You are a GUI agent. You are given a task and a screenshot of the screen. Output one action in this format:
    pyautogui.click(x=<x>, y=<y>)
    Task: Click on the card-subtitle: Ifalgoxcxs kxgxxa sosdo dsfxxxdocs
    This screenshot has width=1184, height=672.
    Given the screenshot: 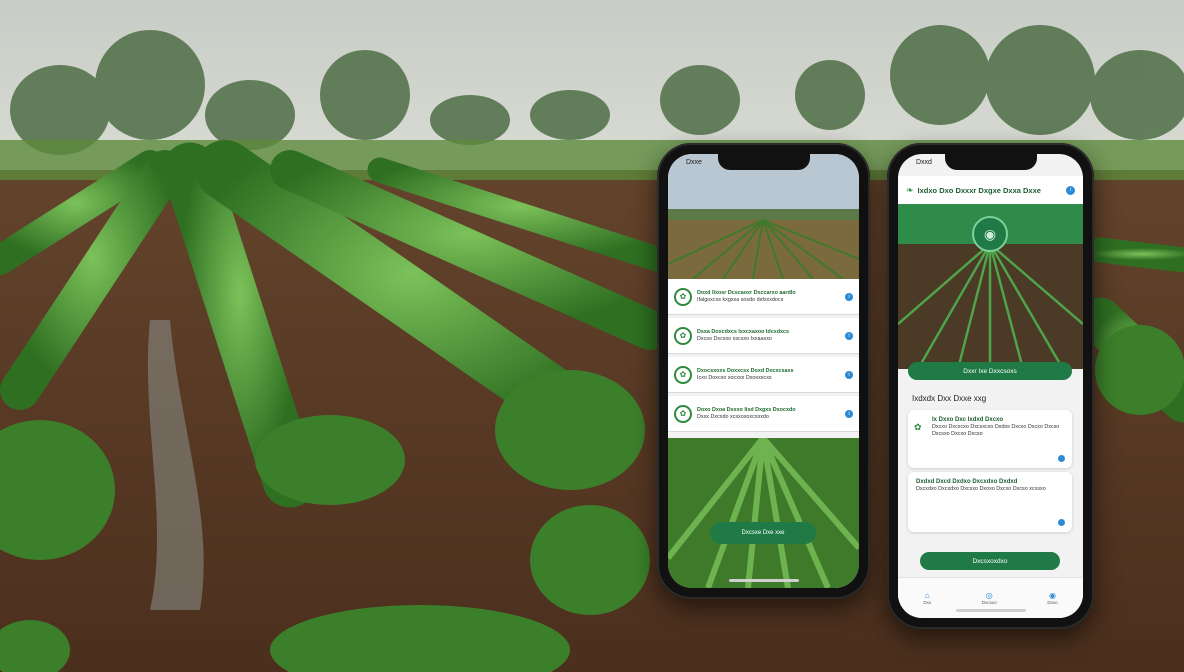 What is the action you would take?
    pyautogui.click(x=740, y=299)
    